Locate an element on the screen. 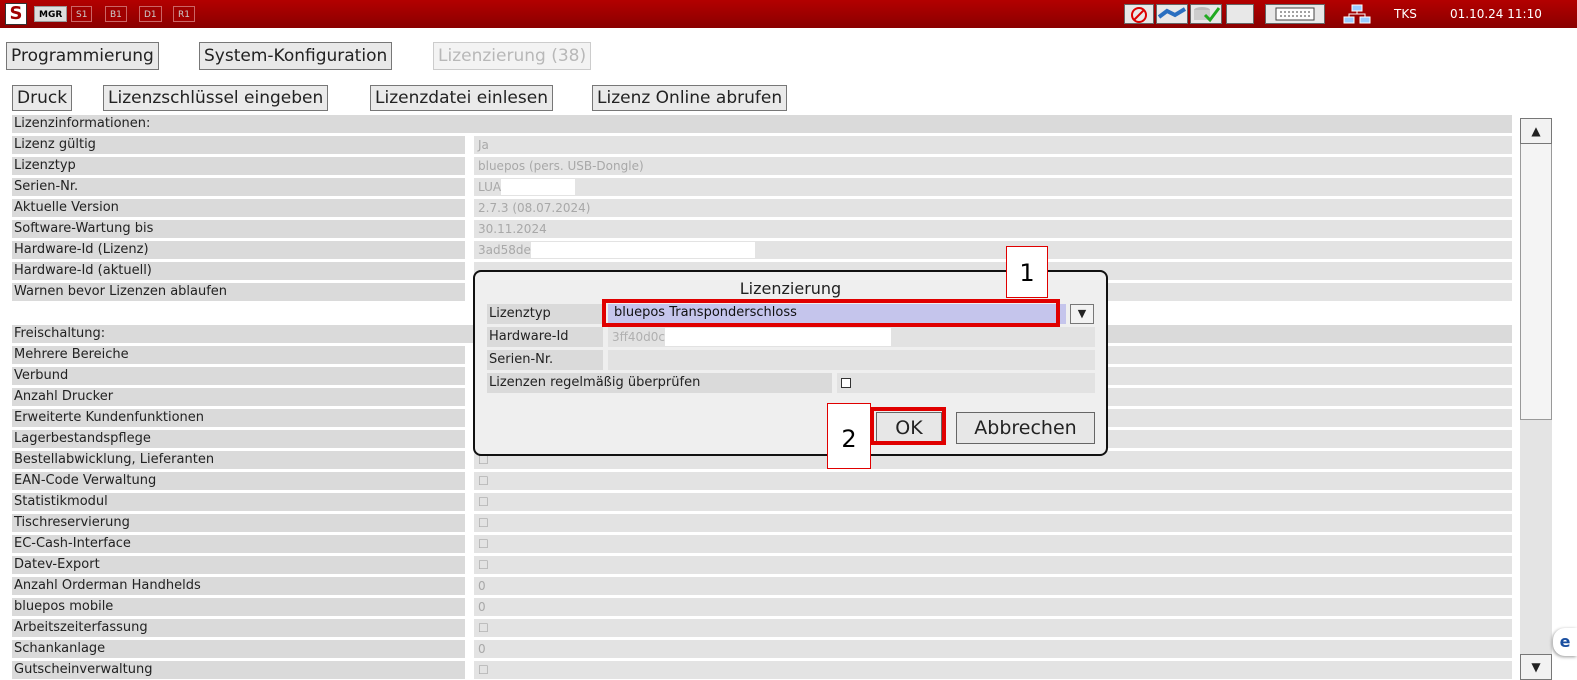 The image size is (1577, 680). table-row: Lizenz gültig Ja is located at coordinates (762, 144).